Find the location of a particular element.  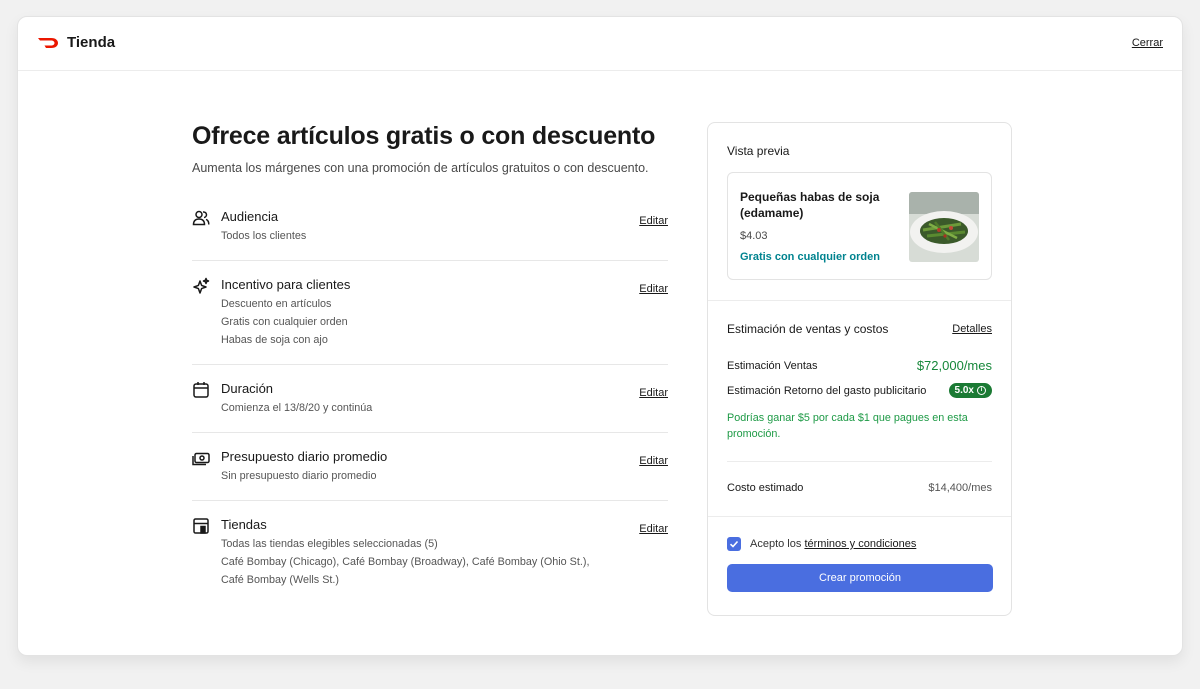

page-title: Ofrece artículos gratis o con descuento is located at coordinates (424, 136).